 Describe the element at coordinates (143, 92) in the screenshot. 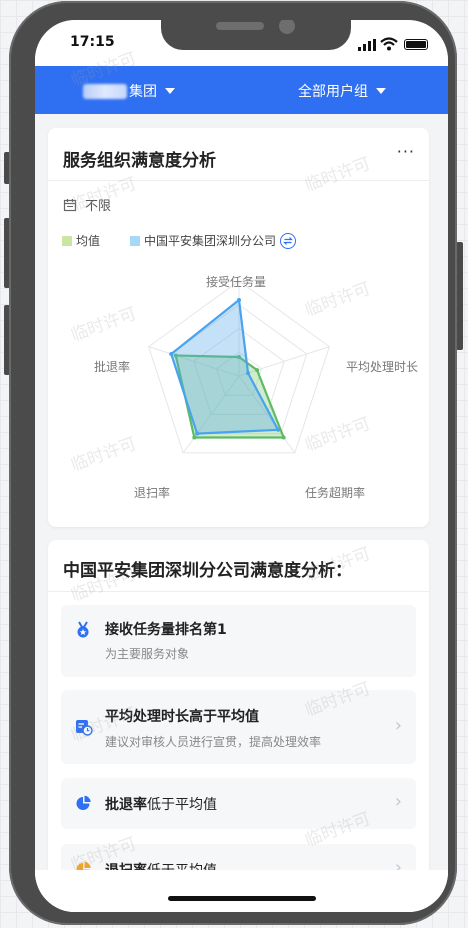

I see `org-selector-label: 集团` at that location.